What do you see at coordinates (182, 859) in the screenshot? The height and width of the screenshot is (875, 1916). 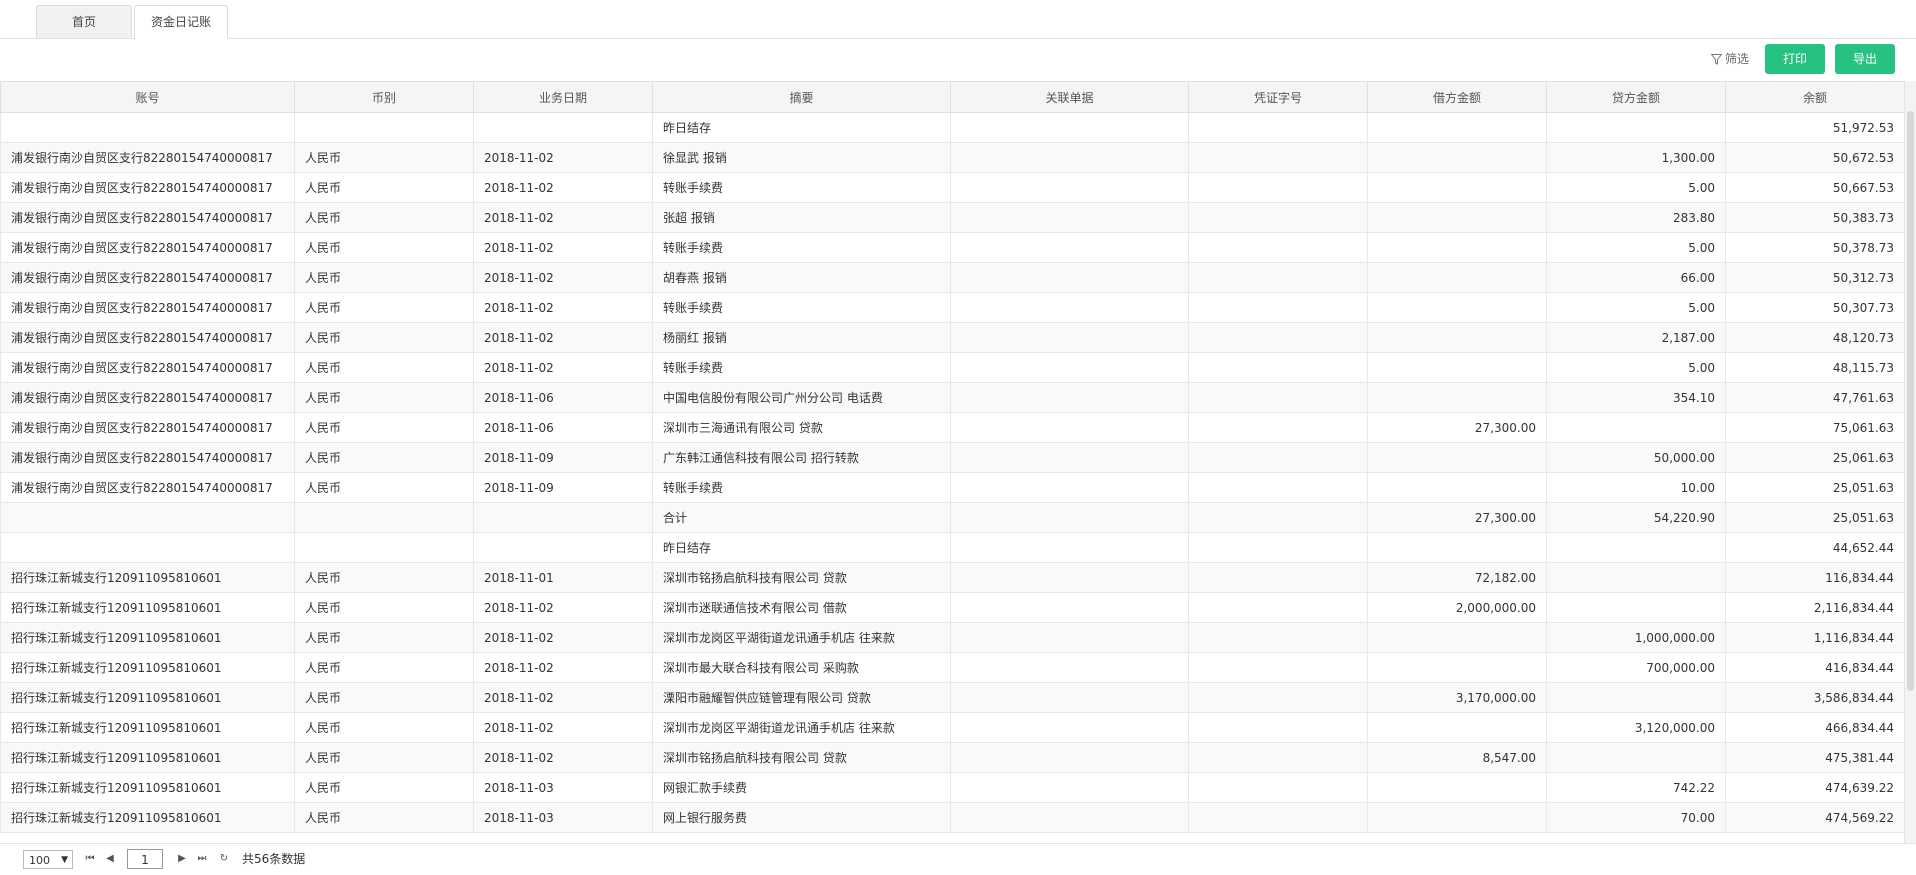 I see `next-page-icon: ▶` at bounding box center [182, 859].